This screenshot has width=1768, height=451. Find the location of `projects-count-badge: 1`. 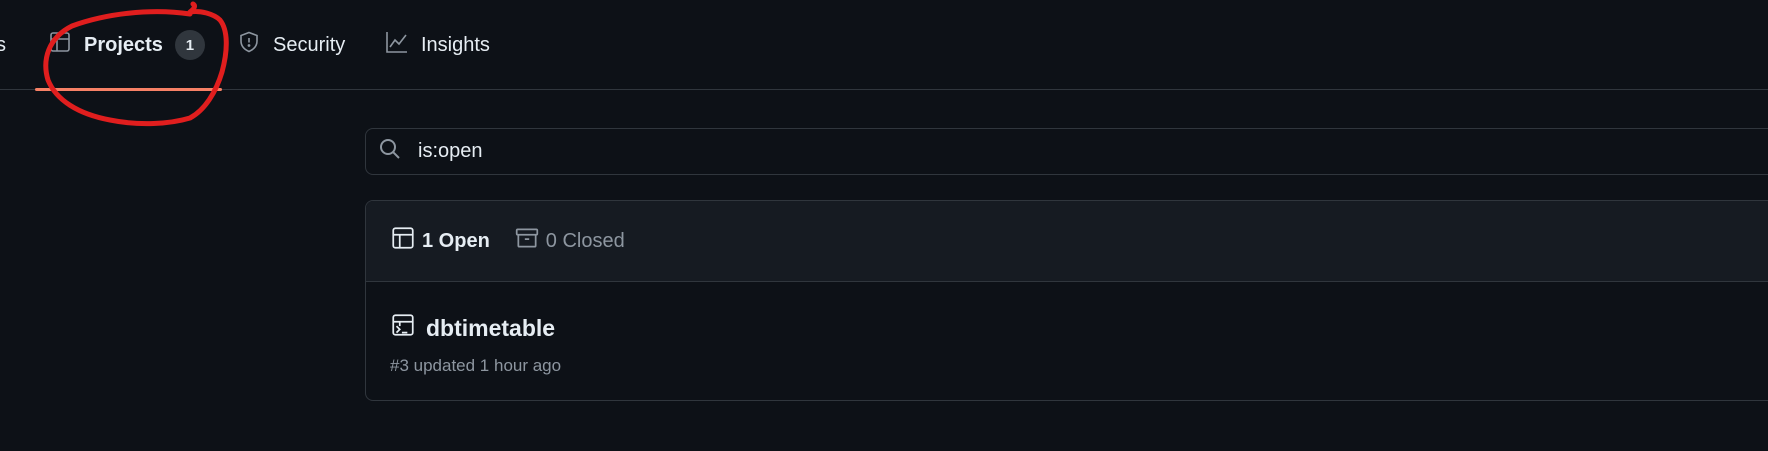

projects-count-badge: 1 is located at coordinates (189, 45).